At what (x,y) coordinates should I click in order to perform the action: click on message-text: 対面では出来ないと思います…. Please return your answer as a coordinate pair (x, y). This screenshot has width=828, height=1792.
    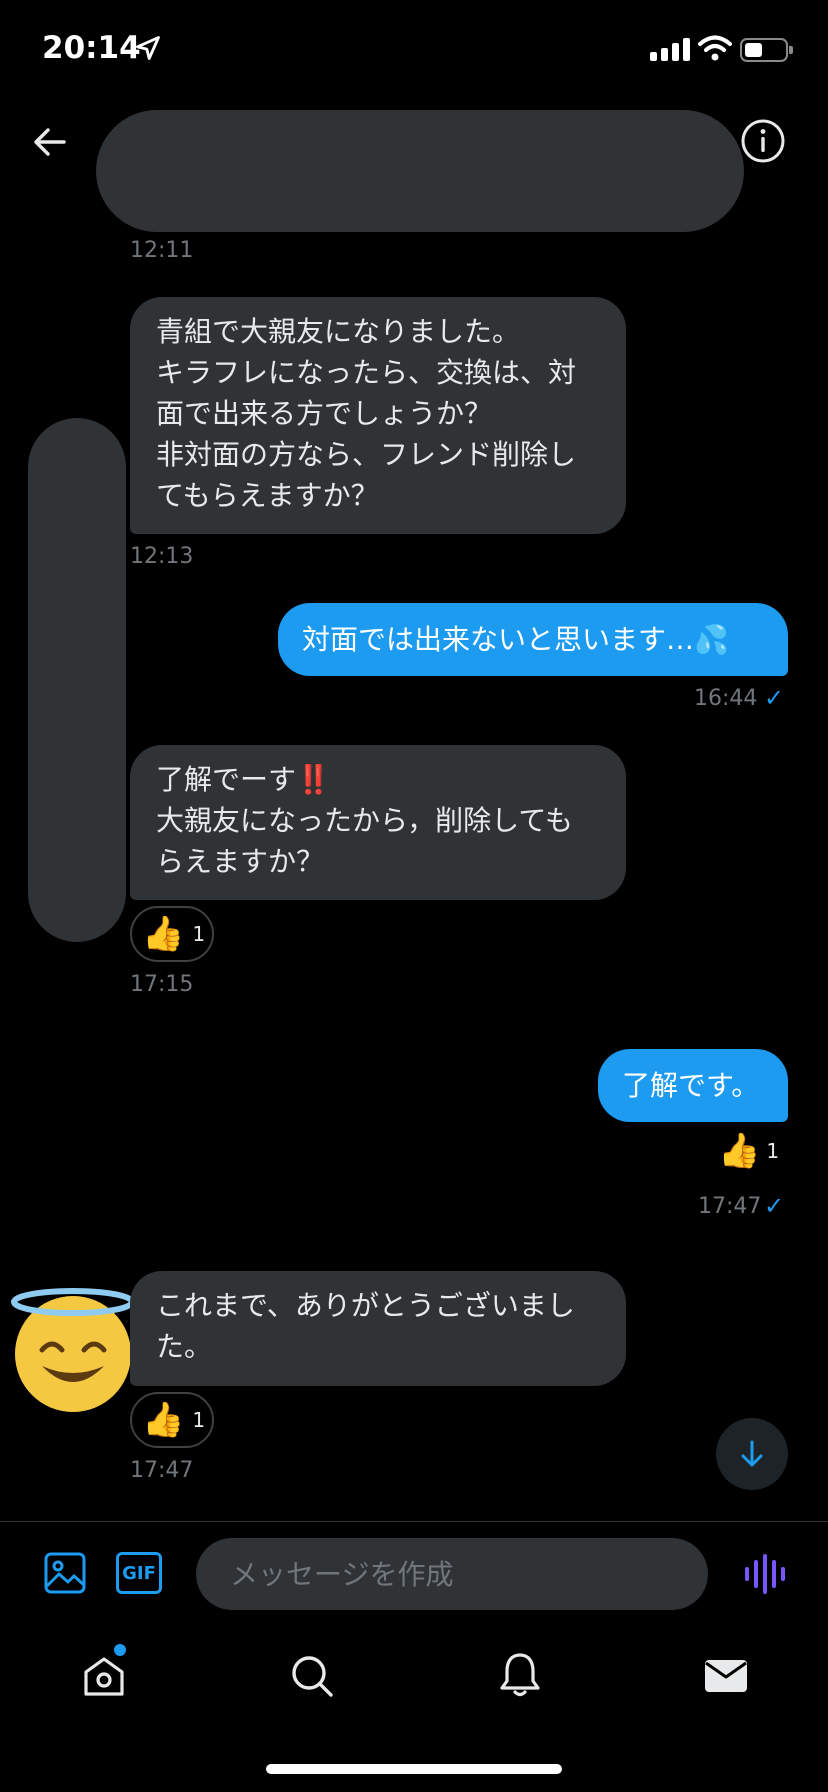
    Looking at the image, I should click on (498, 639).